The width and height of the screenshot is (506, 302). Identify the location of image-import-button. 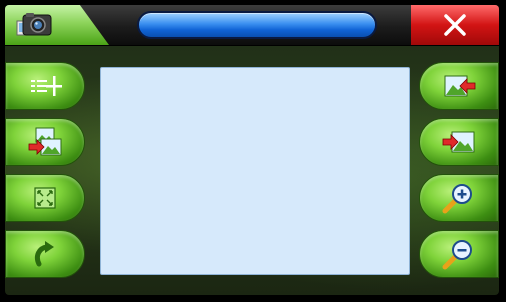
(45, 142).